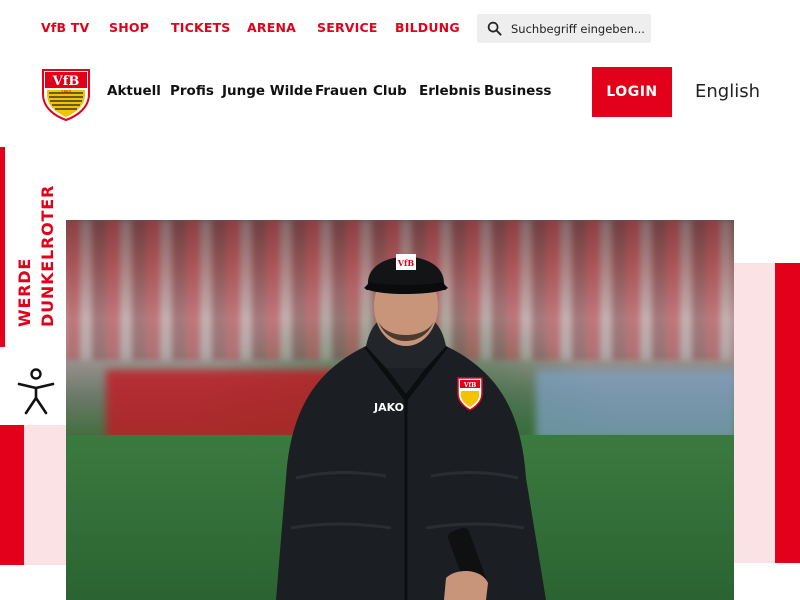 This screenshot has height=600, width=800. I want to click on left-accent-bar-lower, so click(12, 495).